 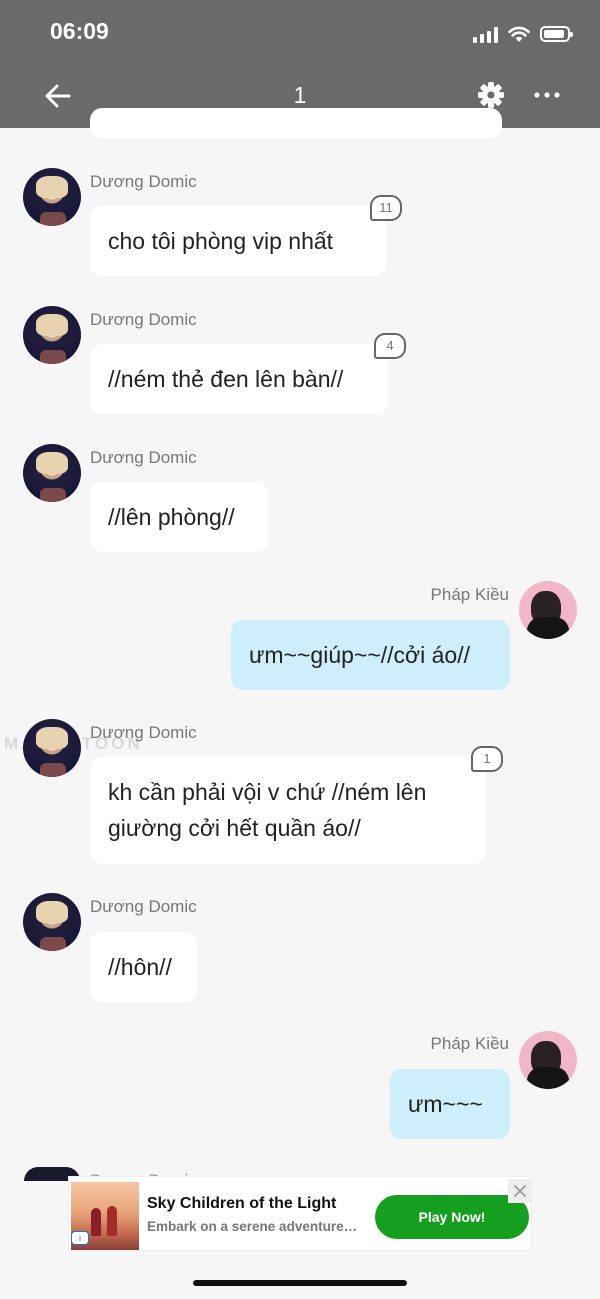 I want to click on comment-count-badge: 4, so click(x=390, y=346).